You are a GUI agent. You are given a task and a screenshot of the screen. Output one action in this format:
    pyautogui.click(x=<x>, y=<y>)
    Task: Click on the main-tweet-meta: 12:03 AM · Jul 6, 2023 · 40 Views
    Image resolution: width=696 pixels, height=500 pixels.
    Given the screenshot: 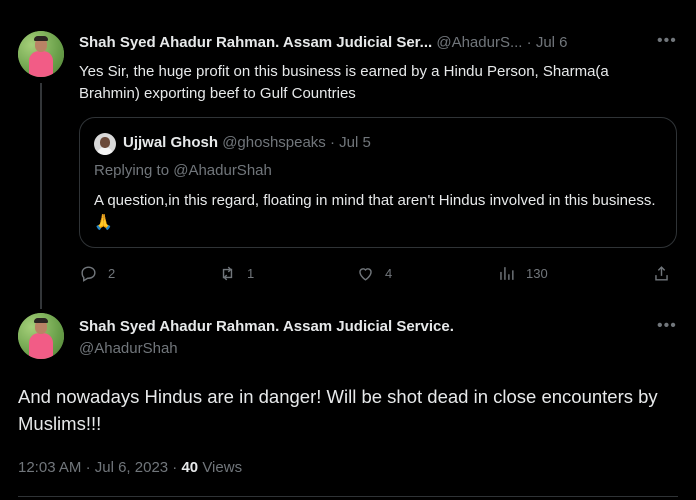 What is the action you would take?
    pyautogui.click(x=130, y=467)
    